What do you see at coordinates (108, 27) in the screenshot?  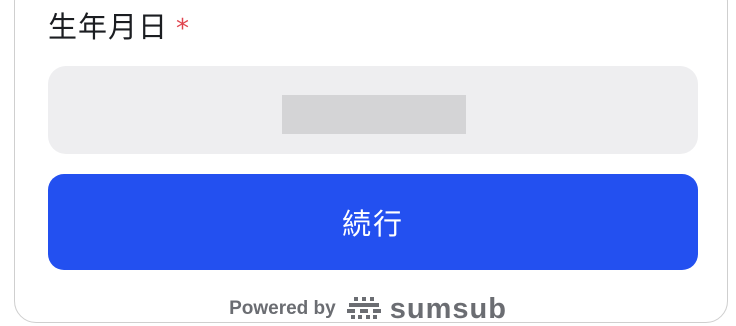 I see `birthdate-label-text: 生年月日` at bounding box center [108, 27].